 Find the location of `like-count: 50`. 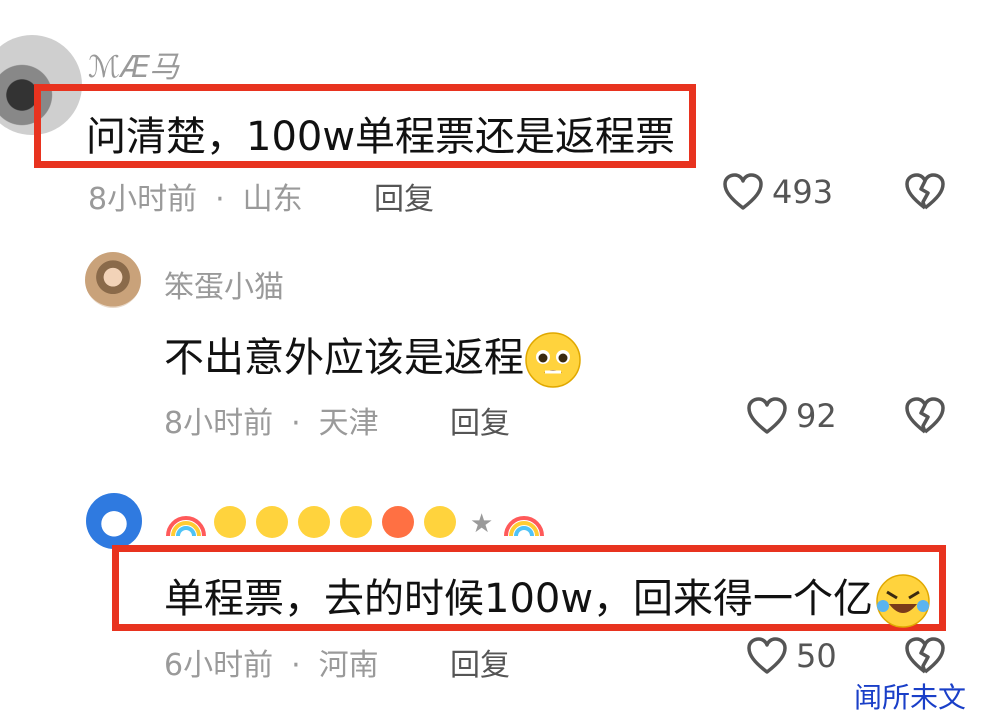

like-count: 50 is located at coordinates (816, 656).